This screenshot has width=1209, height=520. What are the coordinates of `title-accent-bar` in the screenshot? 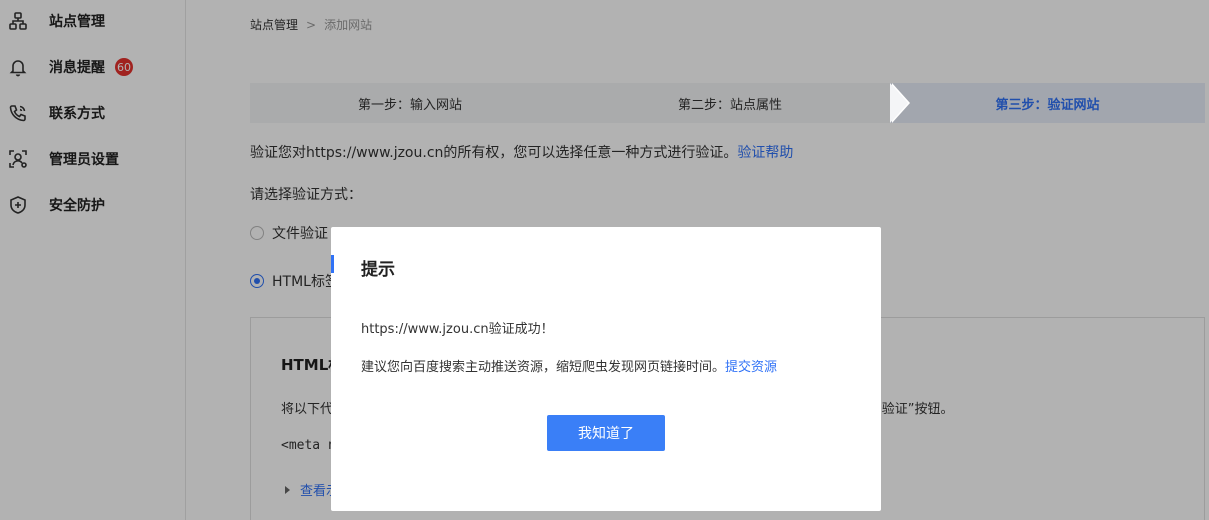 It's located at (332, 264).